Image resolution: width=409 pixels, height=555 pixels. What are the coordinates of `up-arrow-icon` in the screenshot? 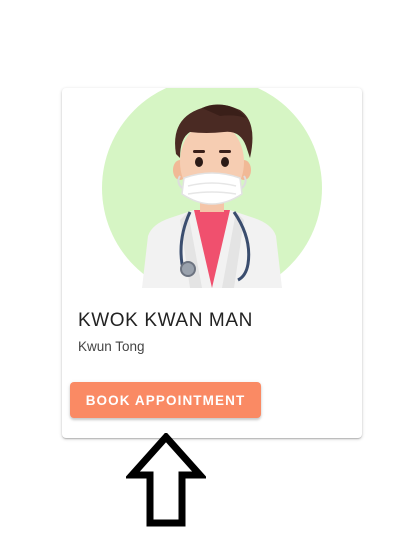 It's located at (166, 480).